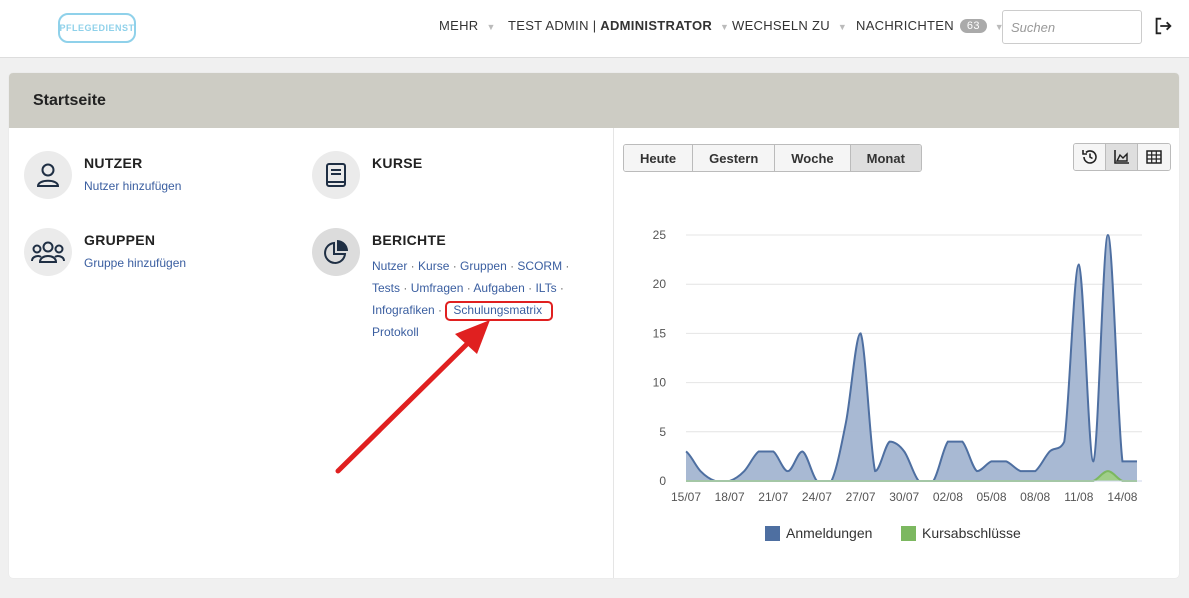  What do you see at coordinates (662, 481) in the screenshot?
I see `y-tick-label: 0` at bounding box center [662, 481].